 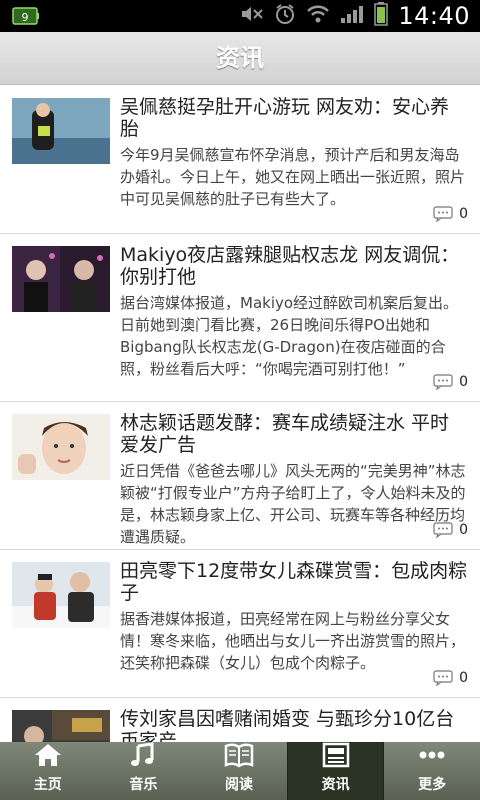 I want to click on news-icon, so click(x=335, y=755).